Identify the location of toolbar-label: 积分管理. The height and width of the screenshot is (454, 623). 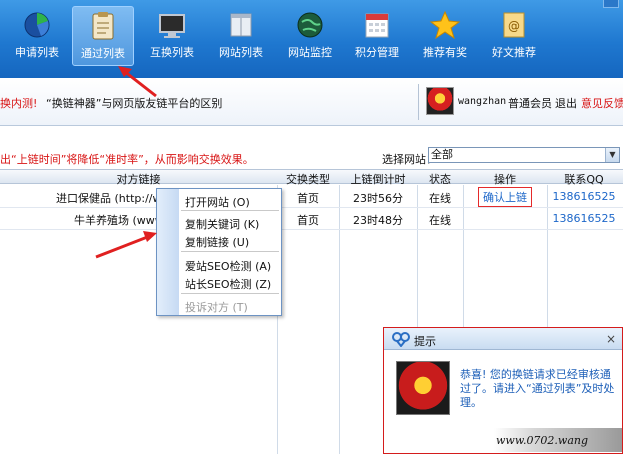
(377, 52).